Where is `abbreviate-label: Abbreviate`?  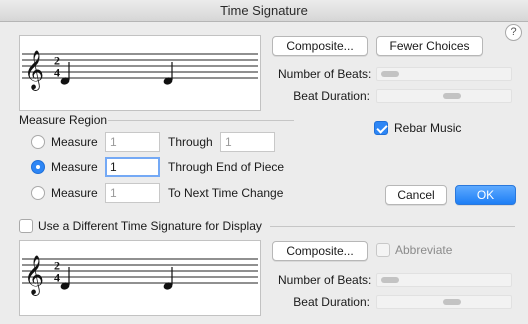 abbreviate-label: Abbreviate is located at coordinates (424, 250).